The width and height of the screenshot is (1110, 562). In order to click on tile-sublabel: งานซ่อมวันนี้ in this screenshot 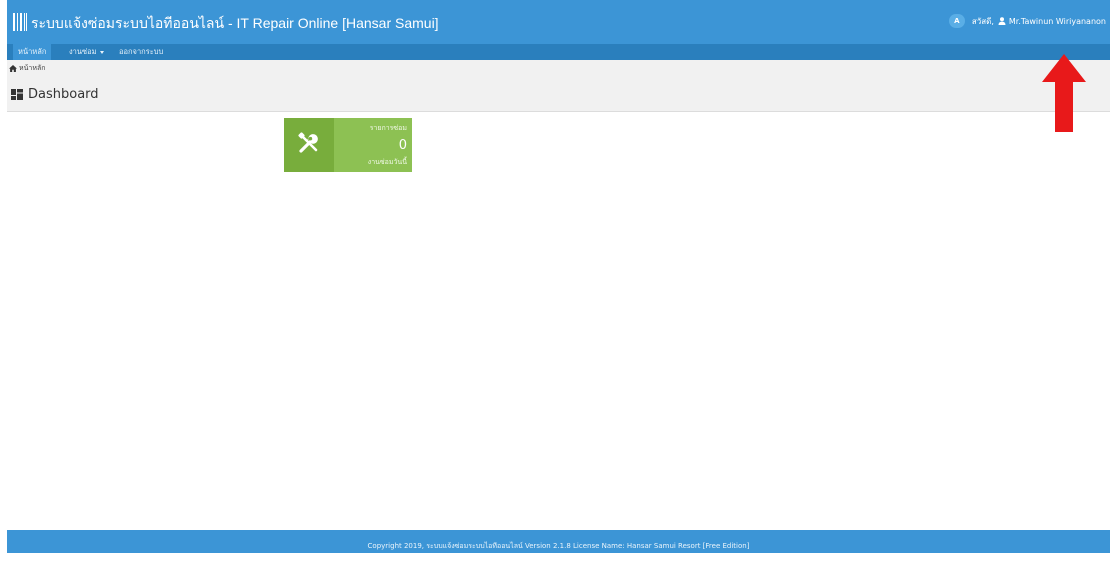, I will do `click(387, 162)`.